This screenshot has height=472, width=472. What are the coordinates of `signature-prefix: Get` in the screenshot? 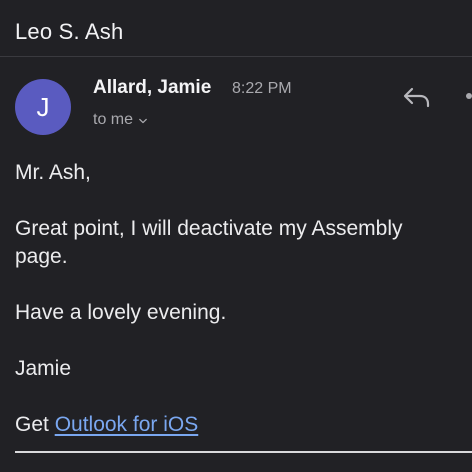 It's located at (35, 424).